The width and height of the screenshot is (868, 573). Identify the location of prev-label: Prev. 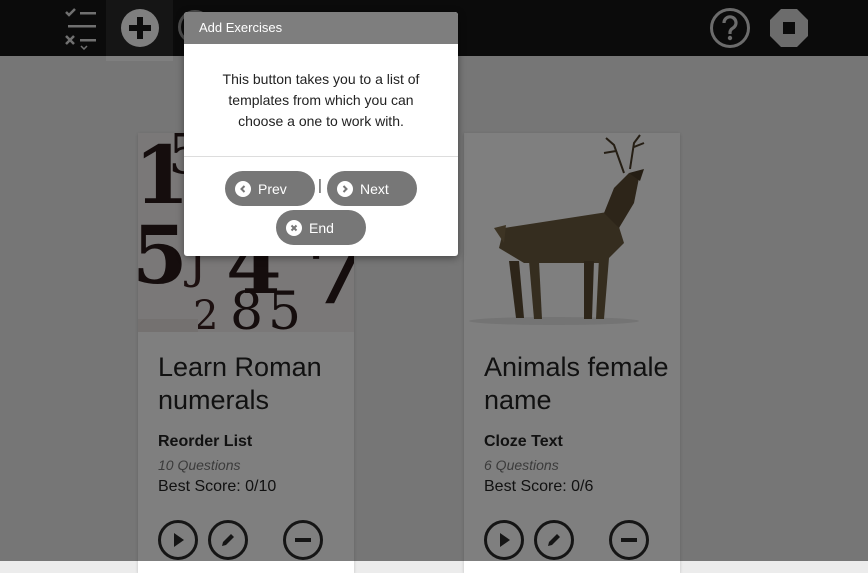
(272, 188).